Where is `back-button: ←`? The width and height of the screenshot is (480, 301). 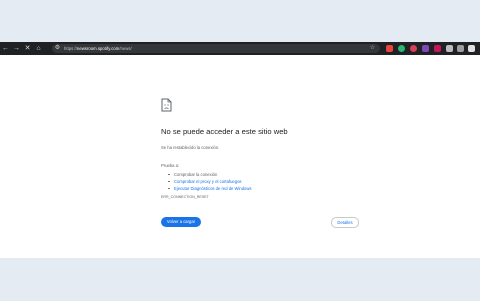
back-button: ← is located at coordinates (5, 48).